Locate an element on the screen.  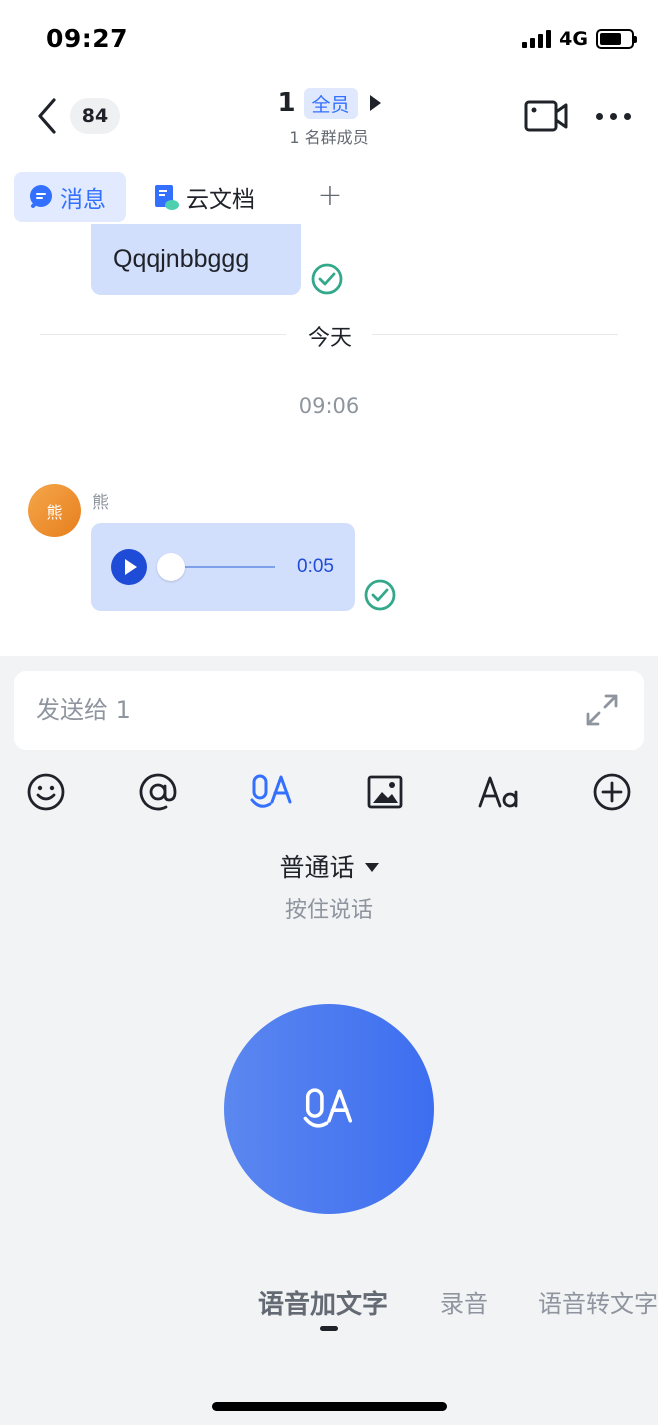
text-message-bubble: Qqqjnbbggg is located at coordinates (196, 259).